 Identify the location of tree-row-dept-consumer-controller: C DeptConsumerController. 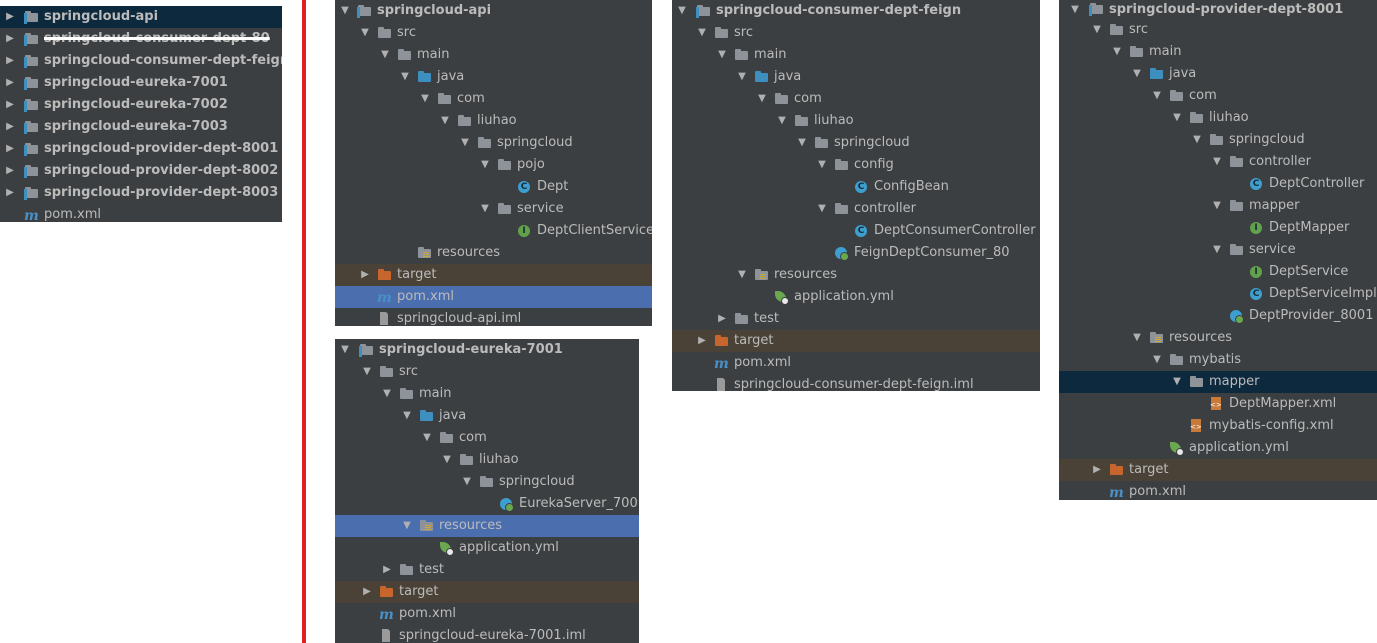
(856, 231).